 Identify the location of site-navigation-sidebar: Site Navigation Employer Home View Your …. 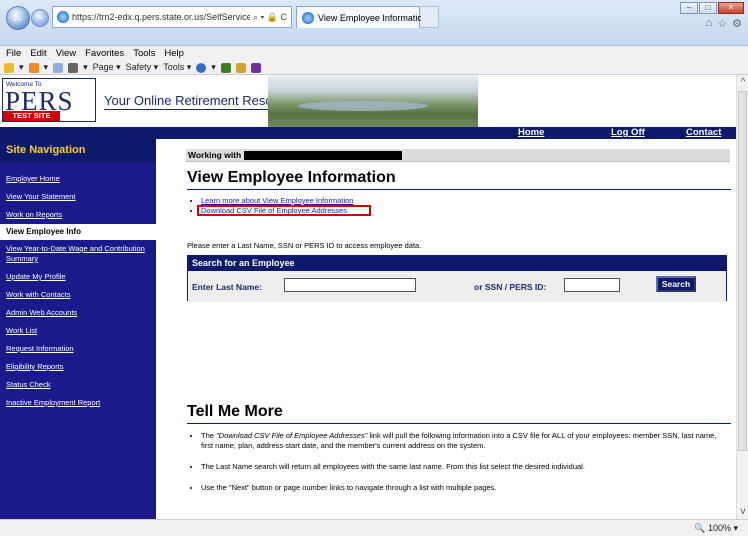
(78, 329).